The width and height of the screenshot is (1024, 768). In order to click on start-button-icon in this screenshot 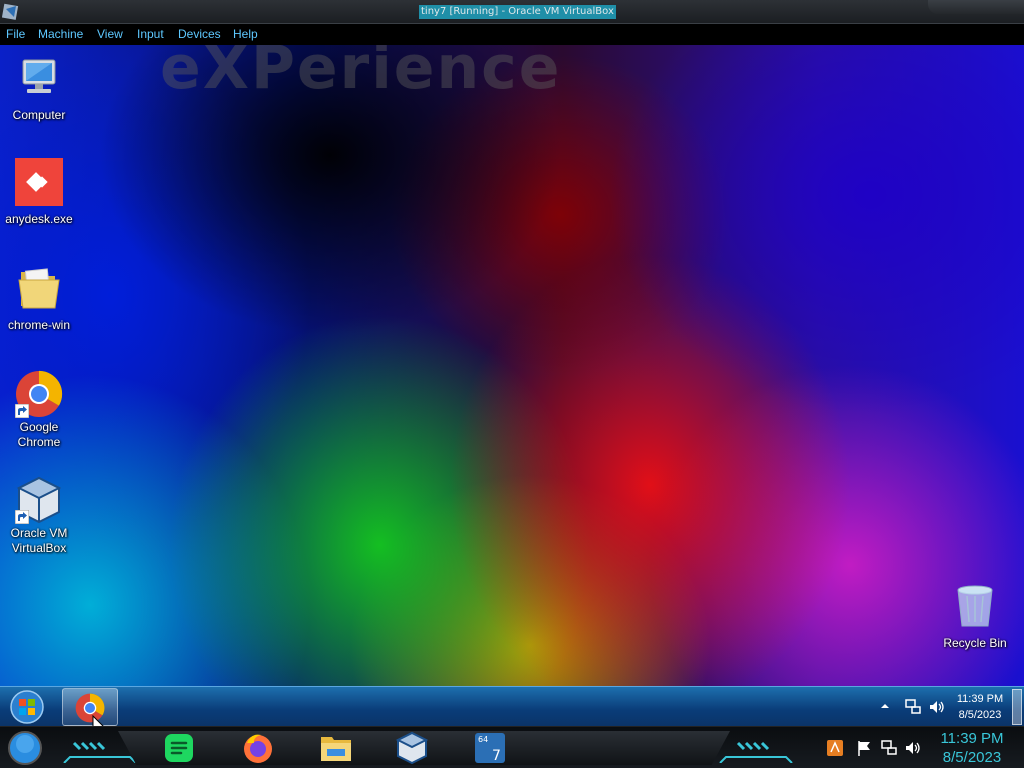, I will do `click(27, 707)`.